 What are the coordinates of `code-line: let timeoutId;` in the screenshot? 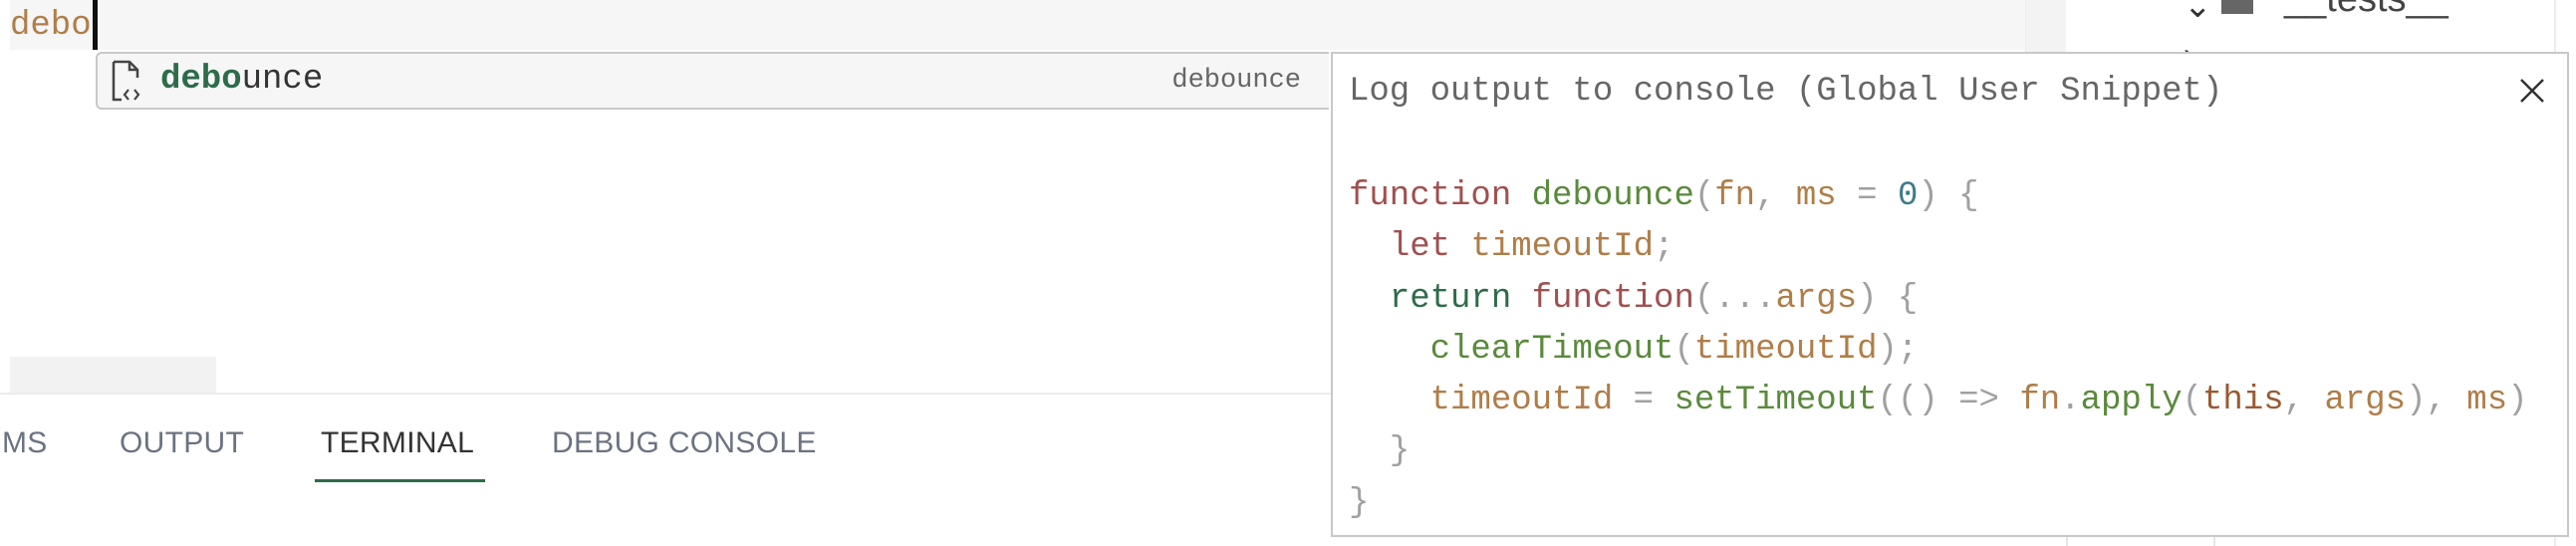 It's located at (1938, 247).